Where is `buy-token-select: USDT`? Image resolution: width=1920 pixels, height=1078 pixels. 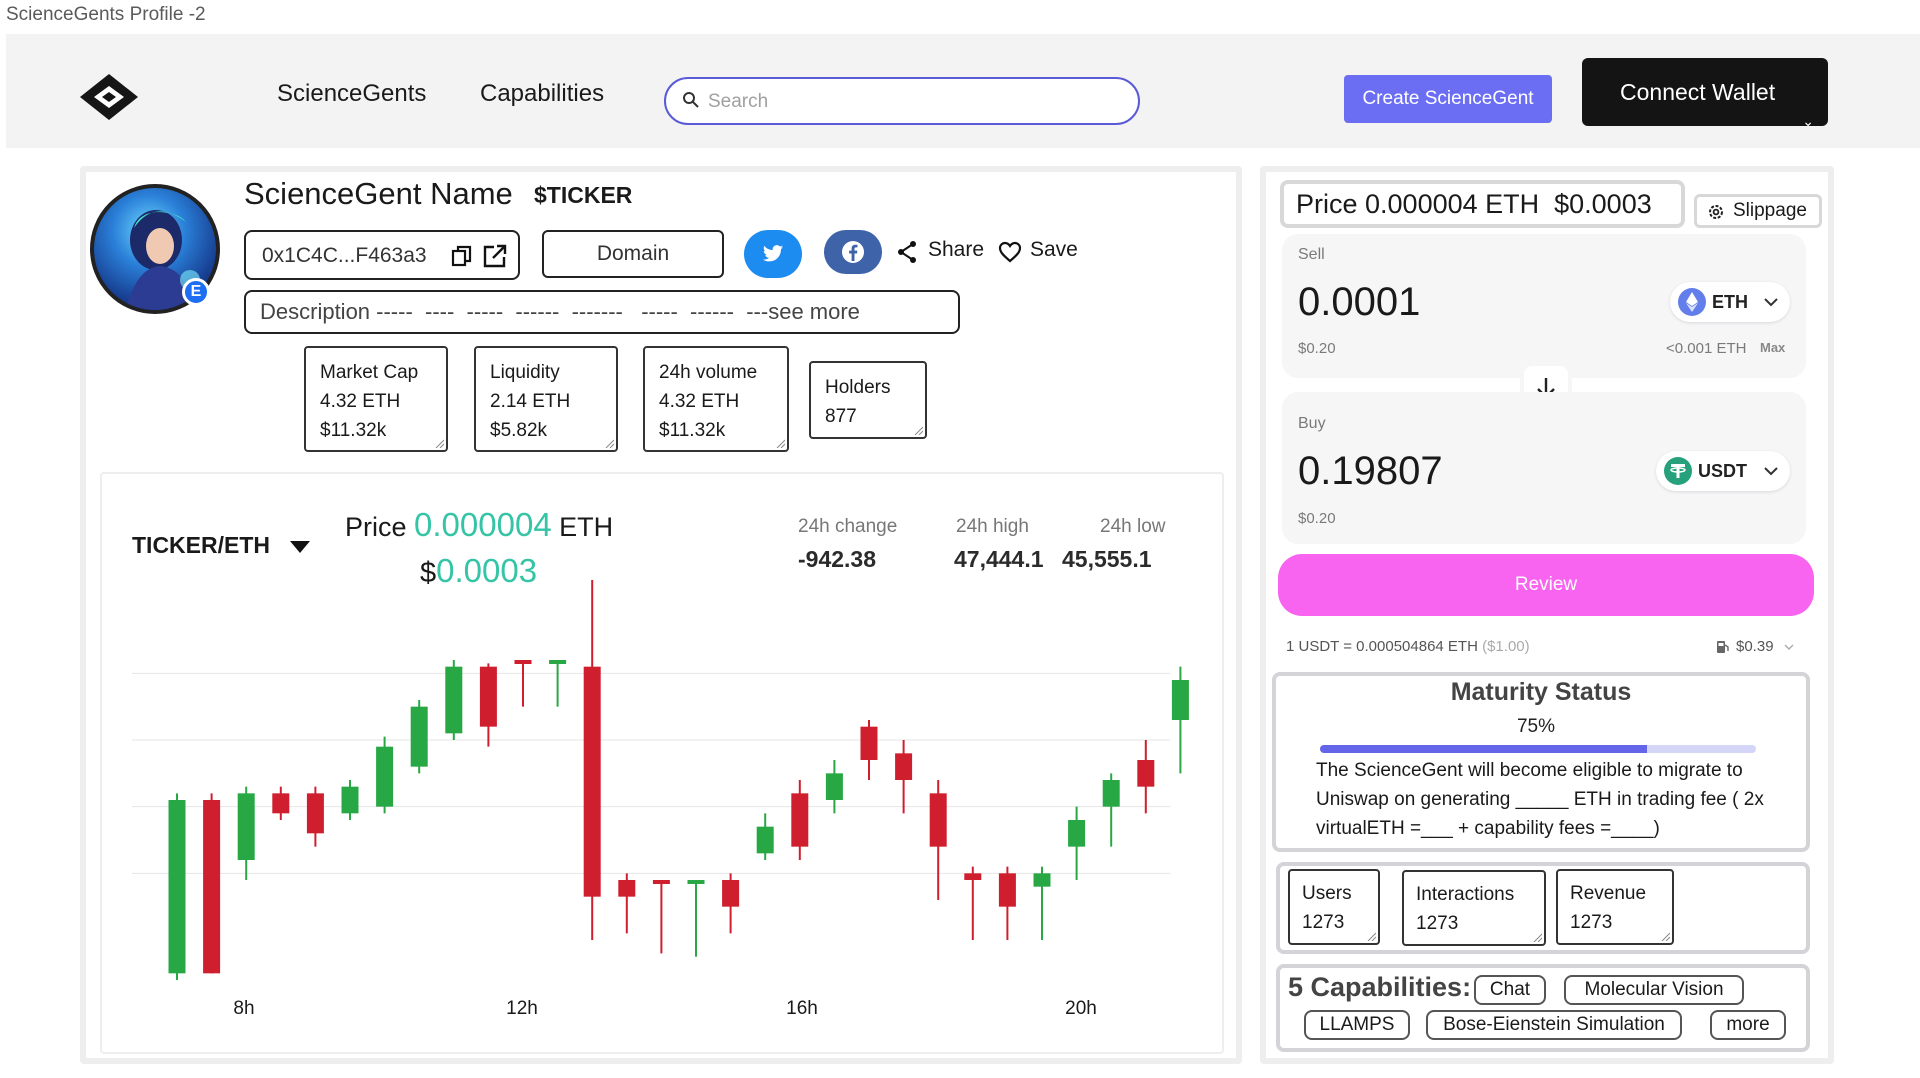 buy-token-select: USDT is located at coordinates (1723, 471).